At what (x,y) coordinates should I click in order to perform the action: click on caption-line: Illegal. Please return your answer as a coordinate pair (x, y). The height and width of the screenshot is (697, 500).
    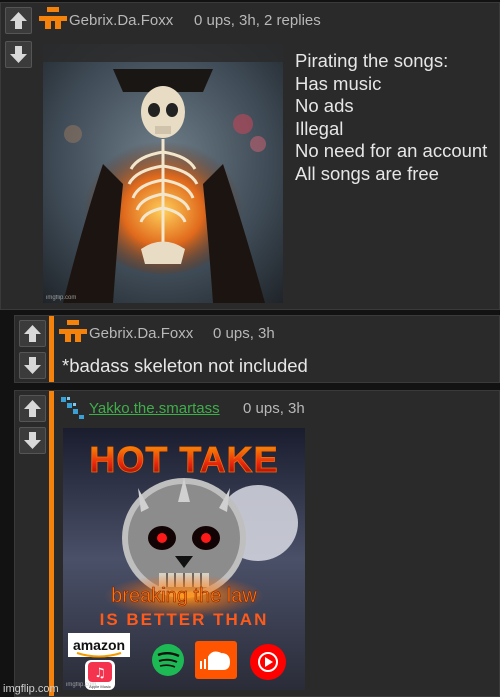
    Looking at the image, I should click on (319, 128).